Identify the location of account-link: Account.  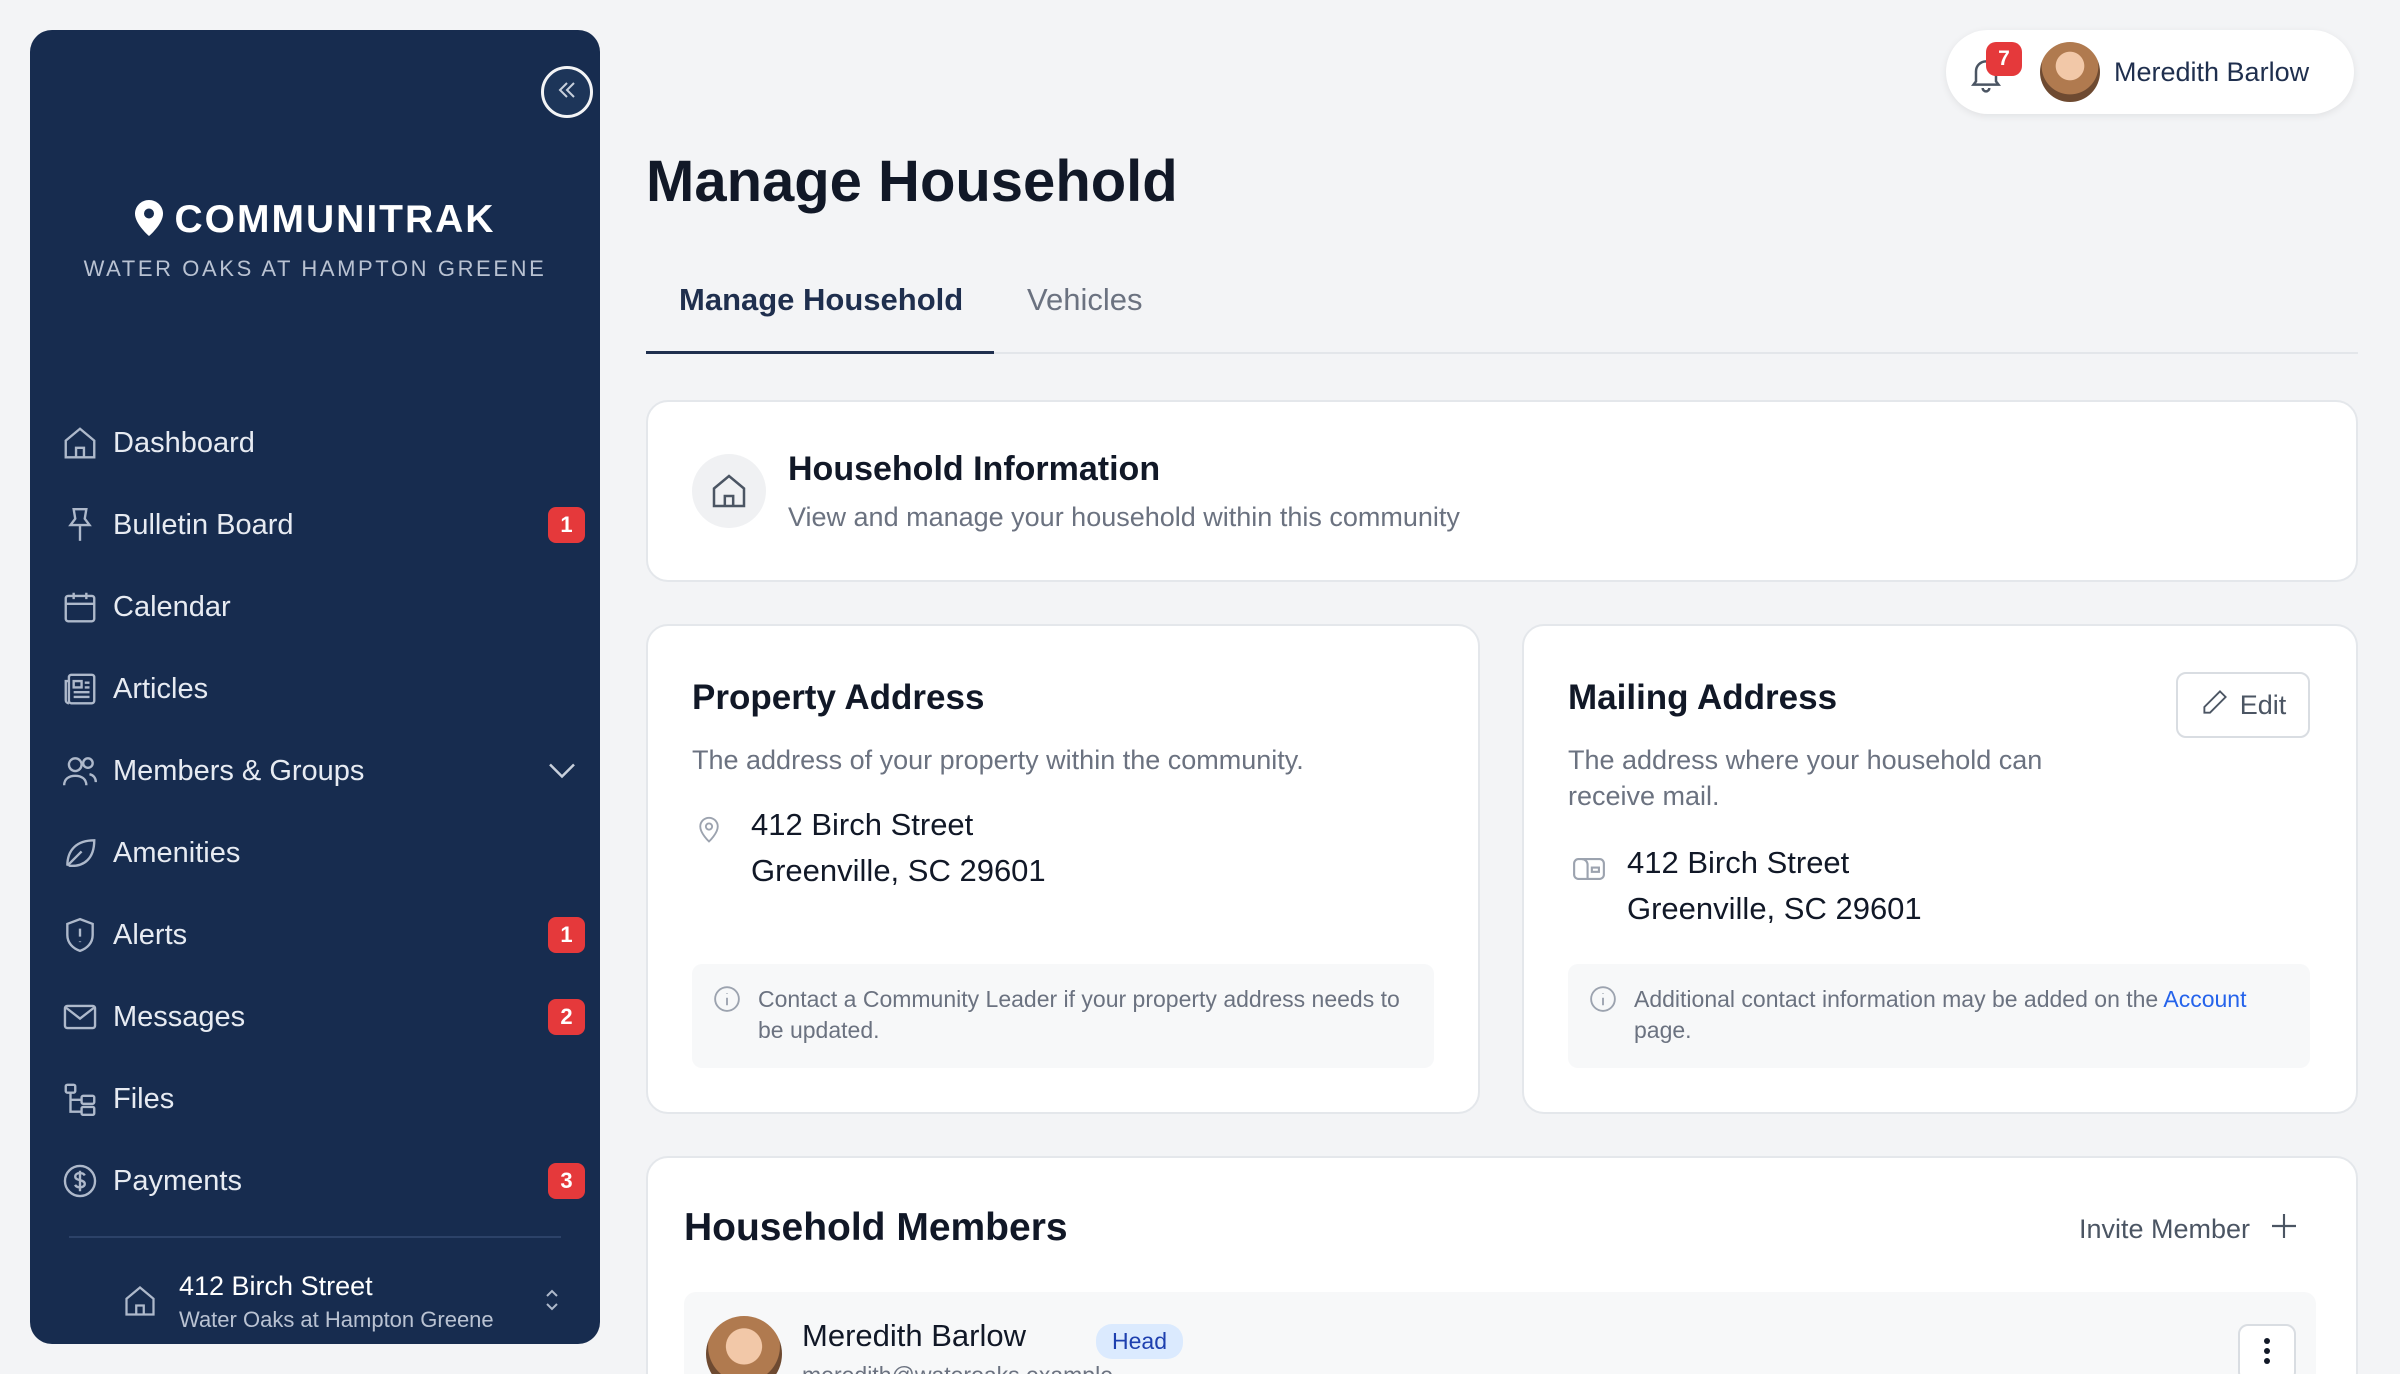
(2204, 999).